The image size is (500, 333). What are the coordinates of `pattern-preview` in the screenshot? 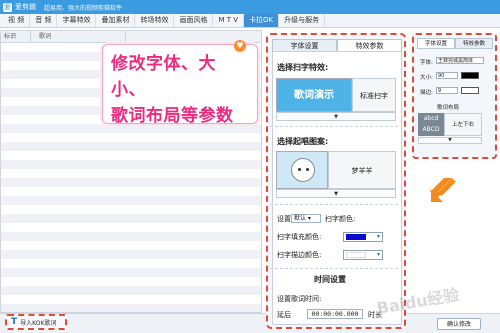 It's located at (302, 170).